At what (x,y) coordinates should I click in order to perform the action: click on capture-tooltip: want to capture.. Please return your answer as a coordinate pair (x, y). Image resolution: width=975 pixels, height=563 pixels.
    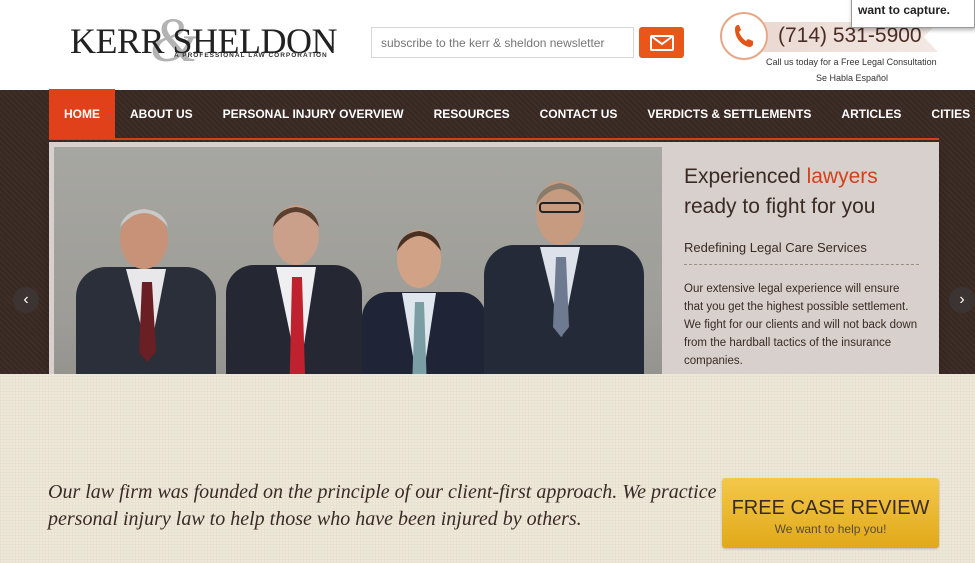
    Looking at the image, I should click on (913, 14).